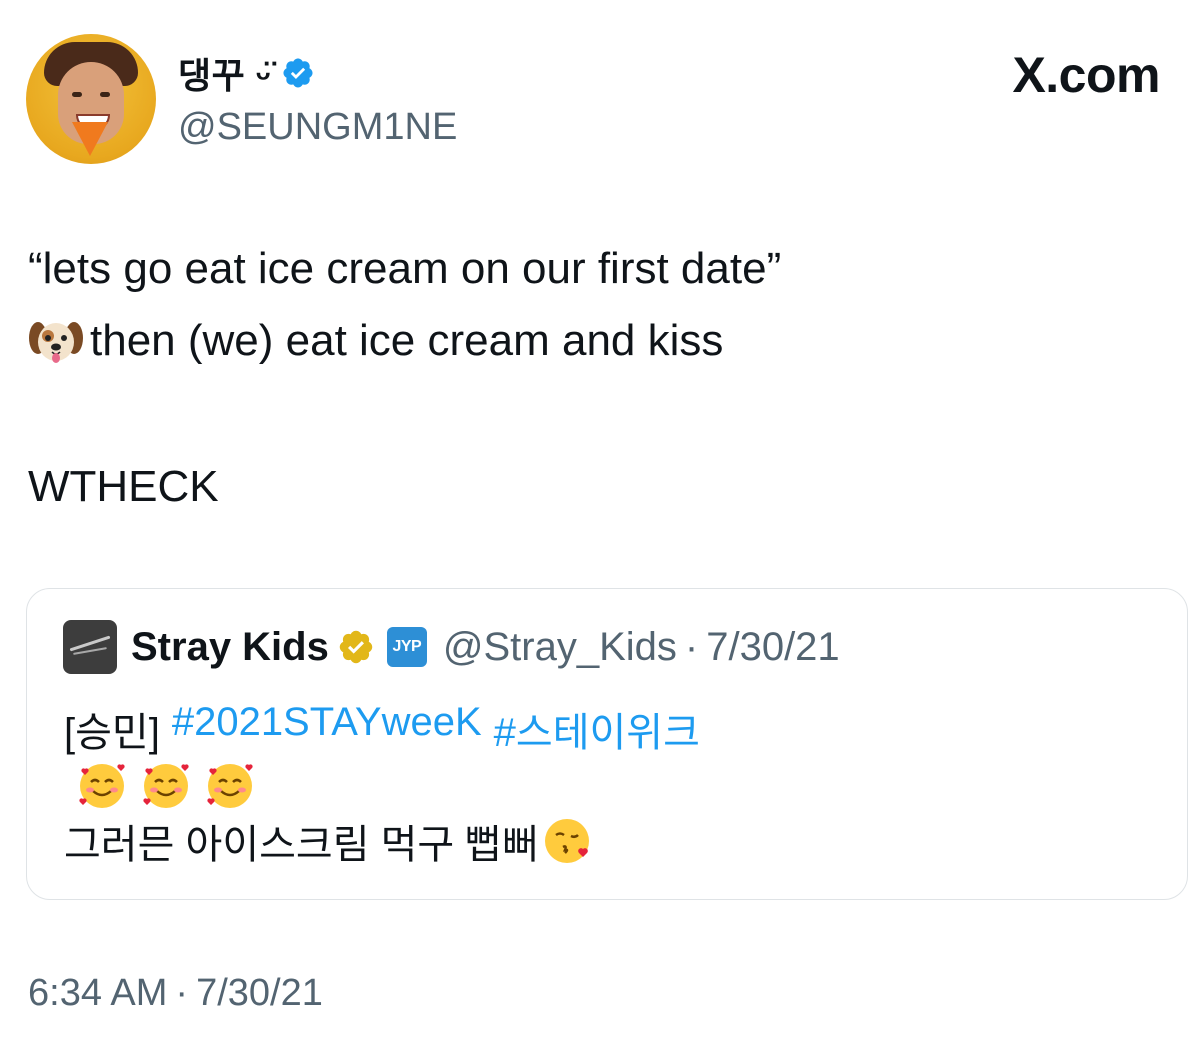  I want to click on hashtag-link: #2021STAYweeK, so click(327, 729).